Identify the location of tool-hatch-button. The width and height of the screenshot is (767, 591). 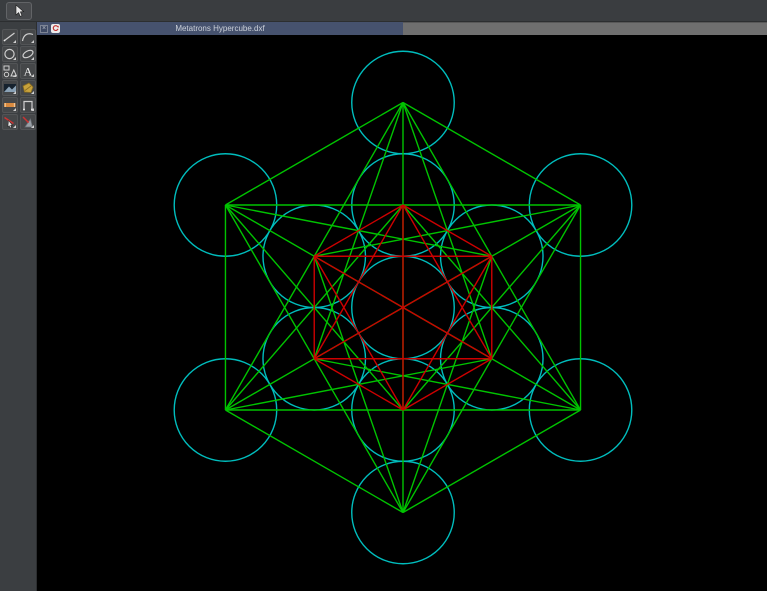
(28, 88).